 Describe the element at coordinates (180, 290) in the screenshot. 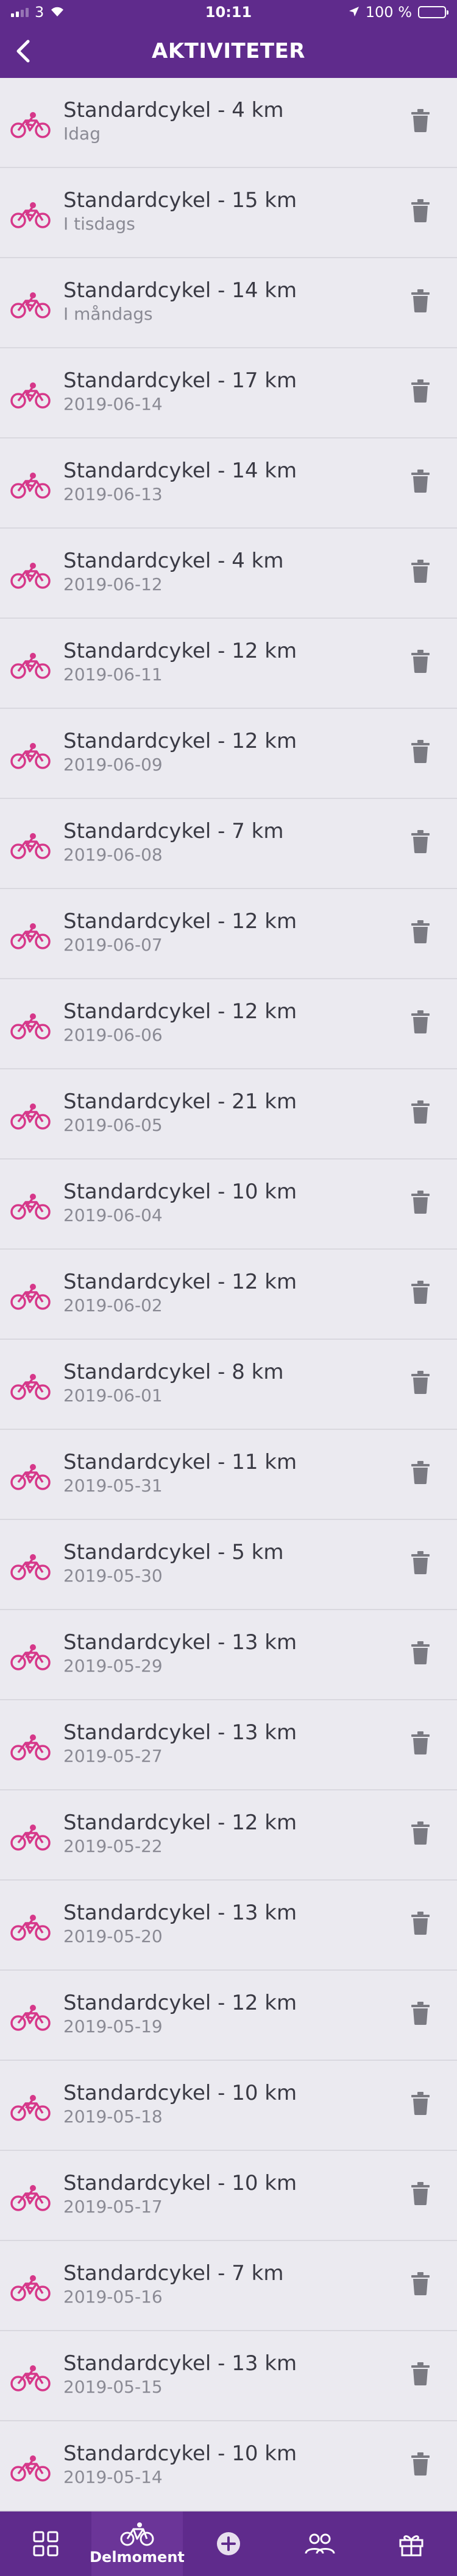

I see `activity-title: Standardcykel - 14 km` at that location.